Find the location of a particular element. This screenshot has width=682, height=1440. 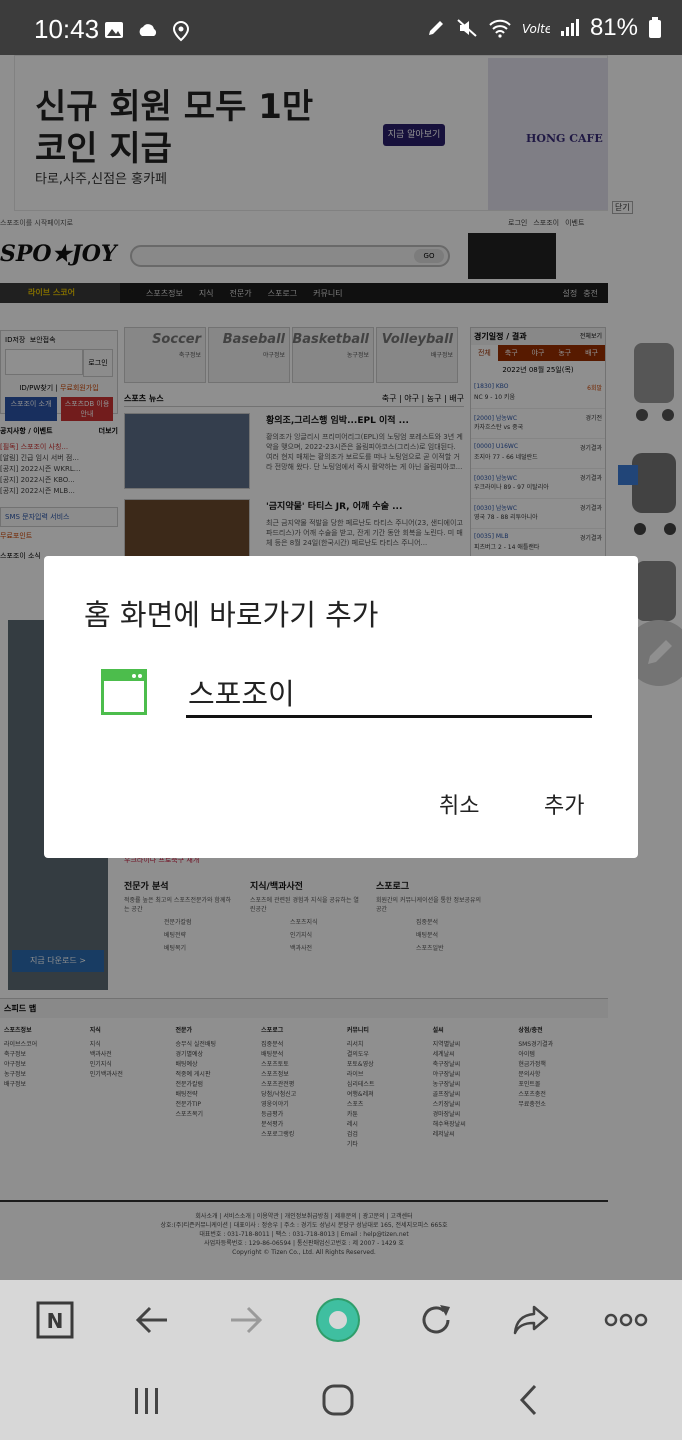

more-button is located at coordinates (626, 1320).